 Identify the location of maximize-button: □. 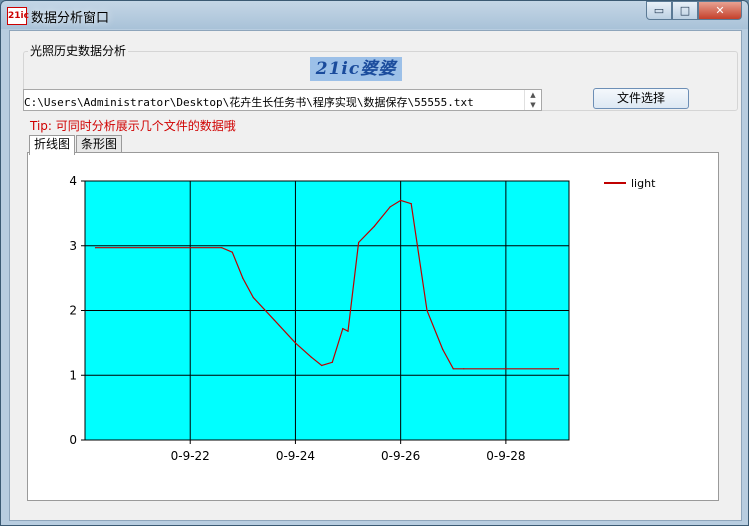
(685, 10).